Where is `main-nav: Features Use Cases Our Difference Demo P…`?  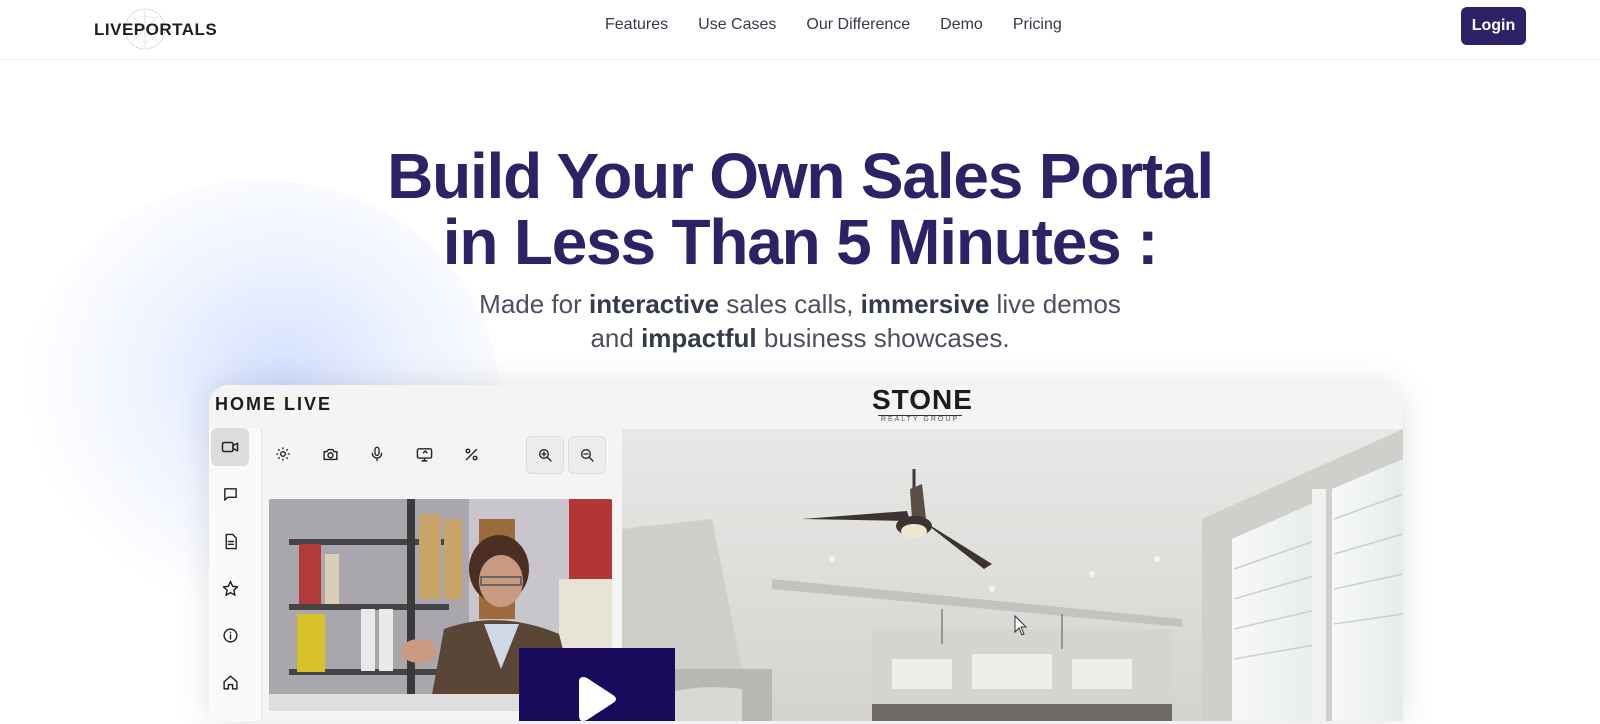 main-nav: Features Use Cases Our Difference Demo P… is located at coordinates (833, 25).